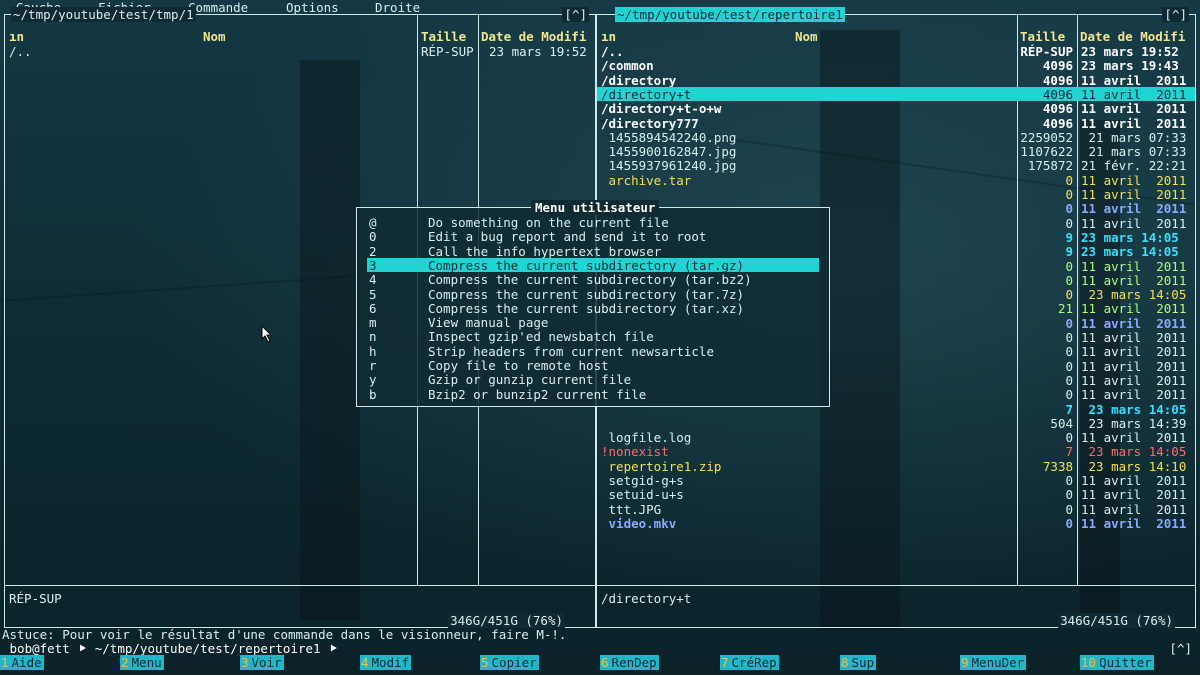  What do you see at coordinates (390, 662) in the screenshot?
I see `fkey-label: Modif` at bounding box center [390, 662].